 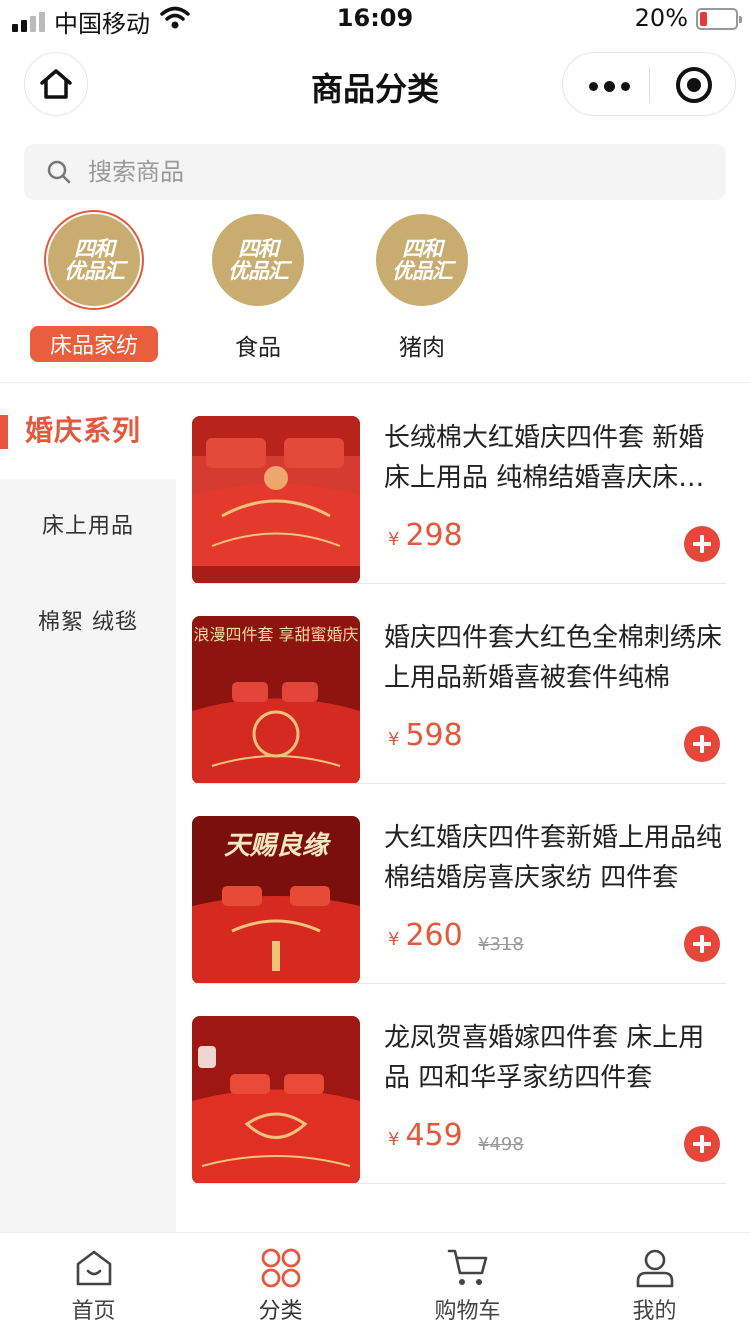 I want to click on tab-profile: 我的, so click(x=654, y=1283).